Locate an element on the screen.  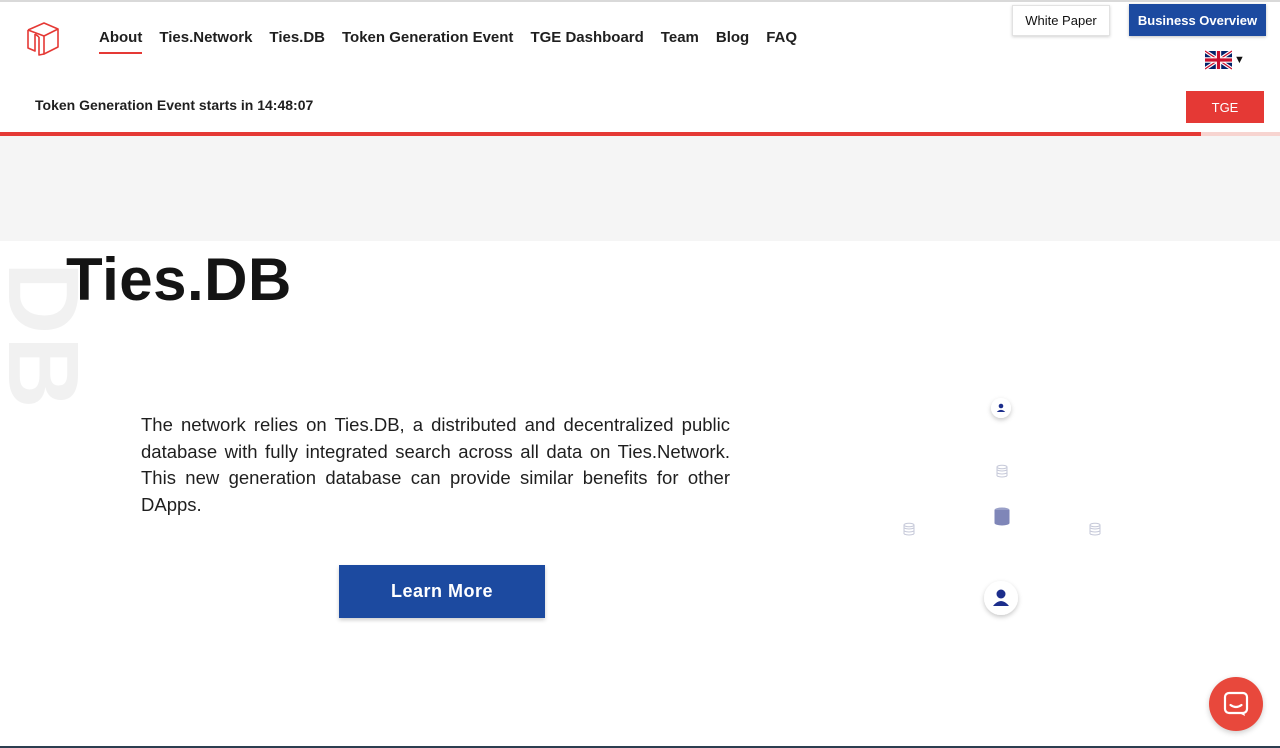
nav-item-team: Team is located at coordinates (680, 41).